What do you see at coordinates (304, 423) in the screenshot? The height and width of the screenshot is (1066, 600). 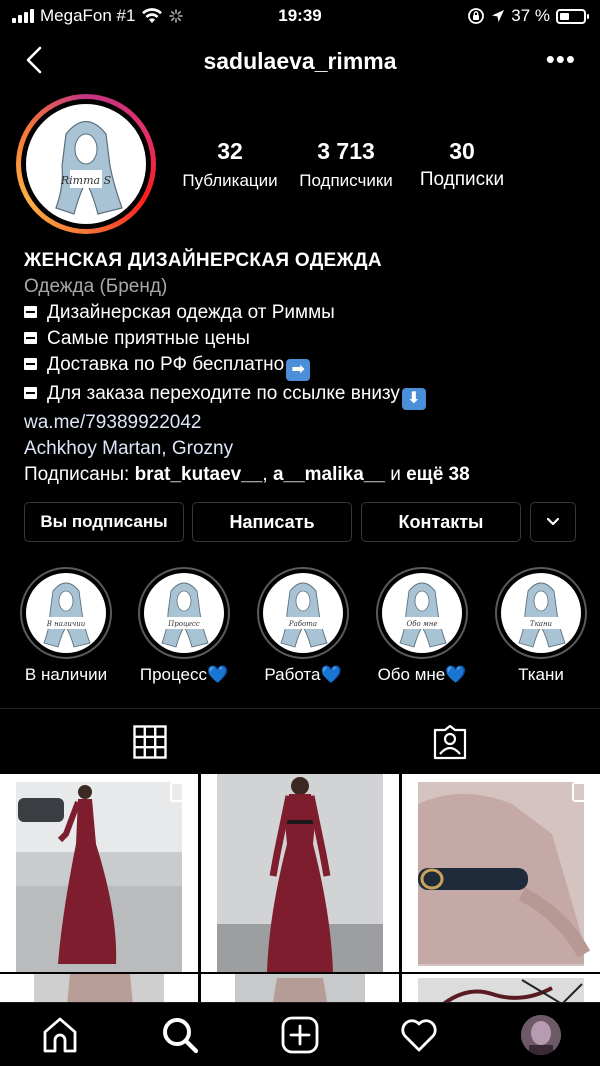 I see `bio-link: wa.me/79389922042` at bounding box center [304, 423].